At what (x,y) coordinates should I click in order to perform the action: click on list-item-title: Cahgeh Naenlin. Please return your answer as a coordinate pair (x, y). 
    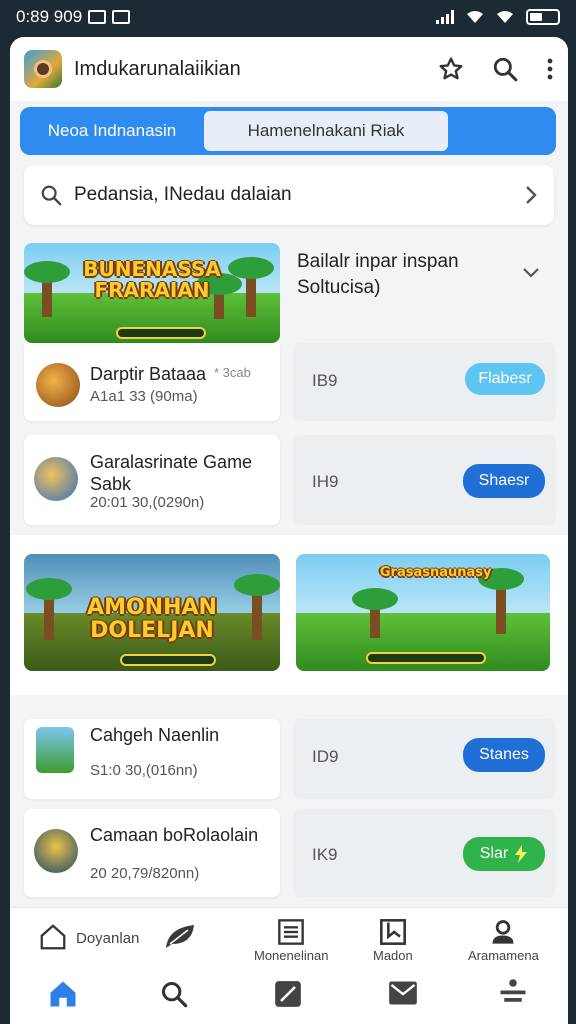
    Looking at the image, I should click on (155, 735).